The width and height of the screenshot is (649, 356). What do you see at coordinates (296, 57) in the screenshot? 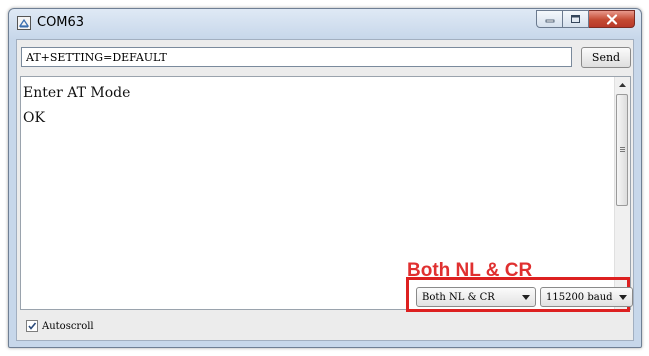
I see `command-input` at bounding box center [296, 57].